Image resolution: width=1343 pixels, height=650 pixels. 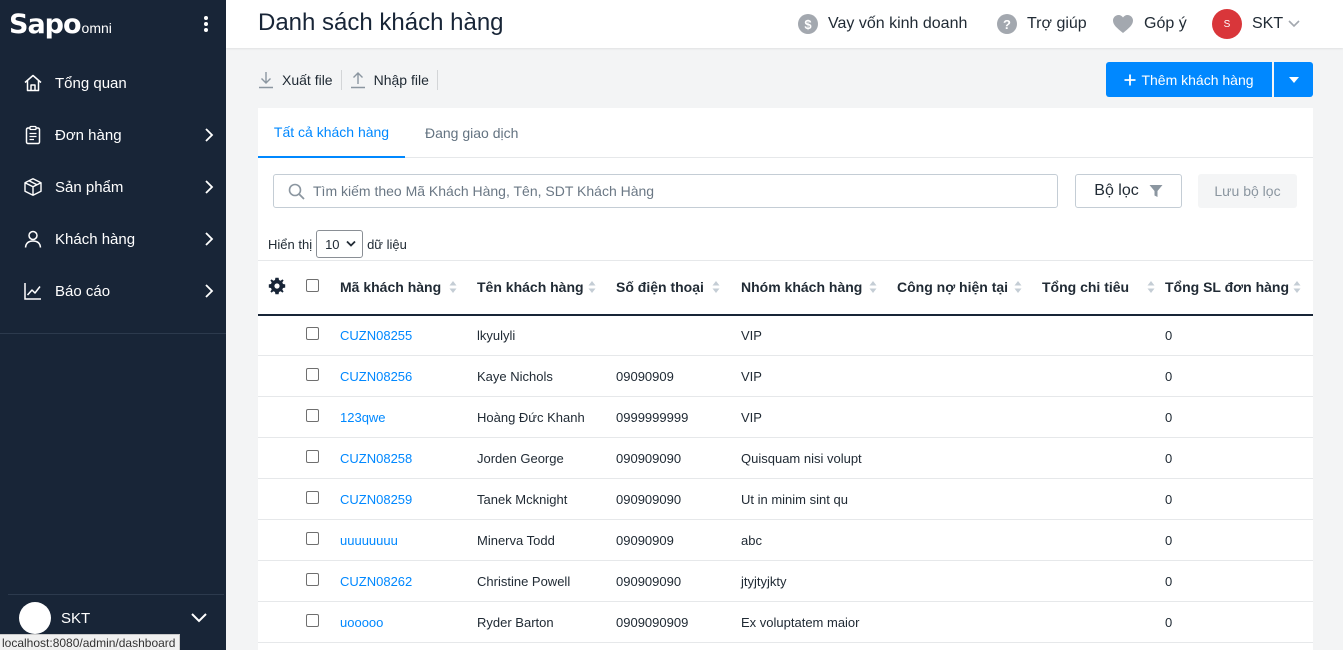 I want to click on column-header-spend: Tổng chi tiêu, so click(x=1103, y=288).